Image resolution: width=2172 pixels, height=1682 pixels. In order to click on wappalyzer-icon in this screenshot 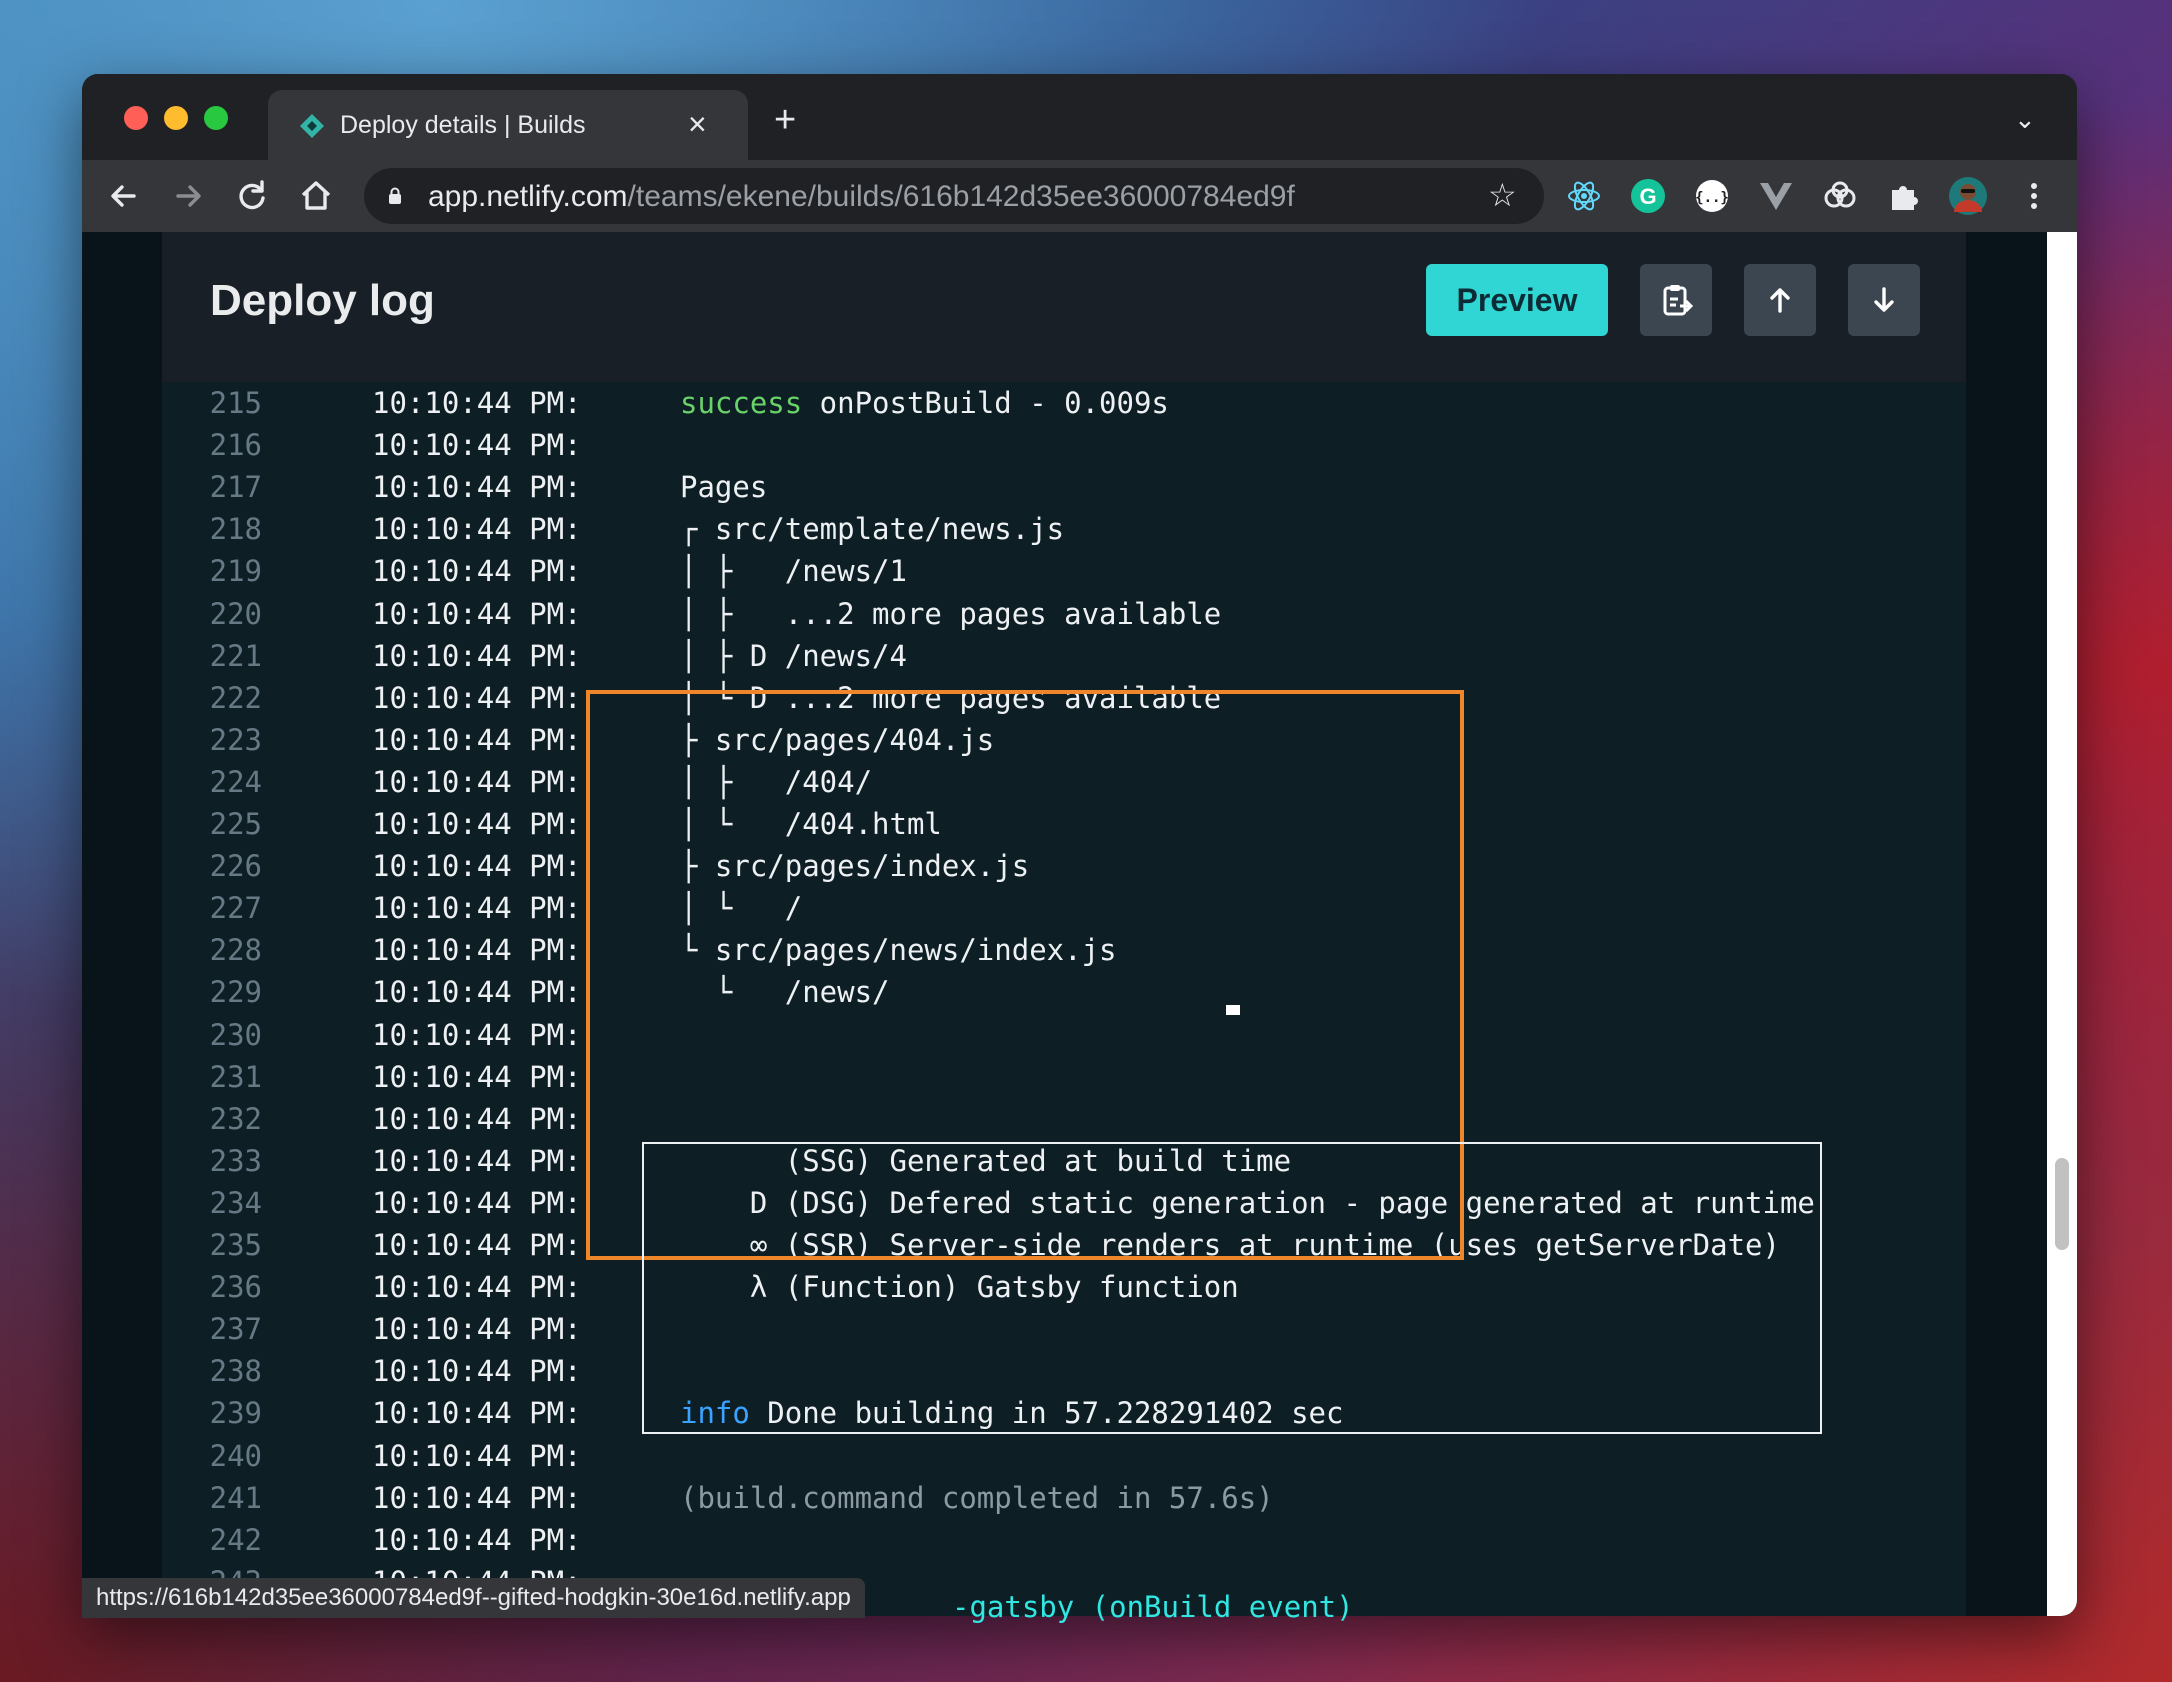, I will do `click(1840, 196)`.